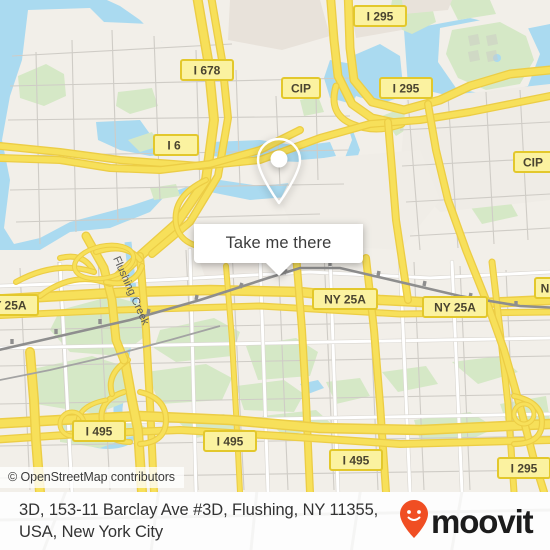 The height and width of the screenshot is (550, 550). What do you see at coordinates (545, 289) in the screenshot?
I see `svg-text: N` at bounding box center [545, 289].